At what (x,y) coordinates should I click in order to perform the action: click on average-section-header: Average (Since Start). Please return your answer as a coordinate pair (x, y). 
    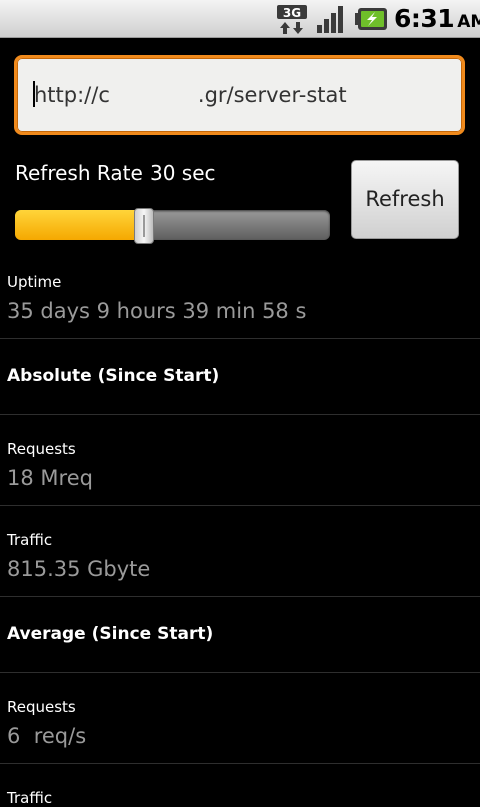
    Looking at the image, I should click on (110, 634).